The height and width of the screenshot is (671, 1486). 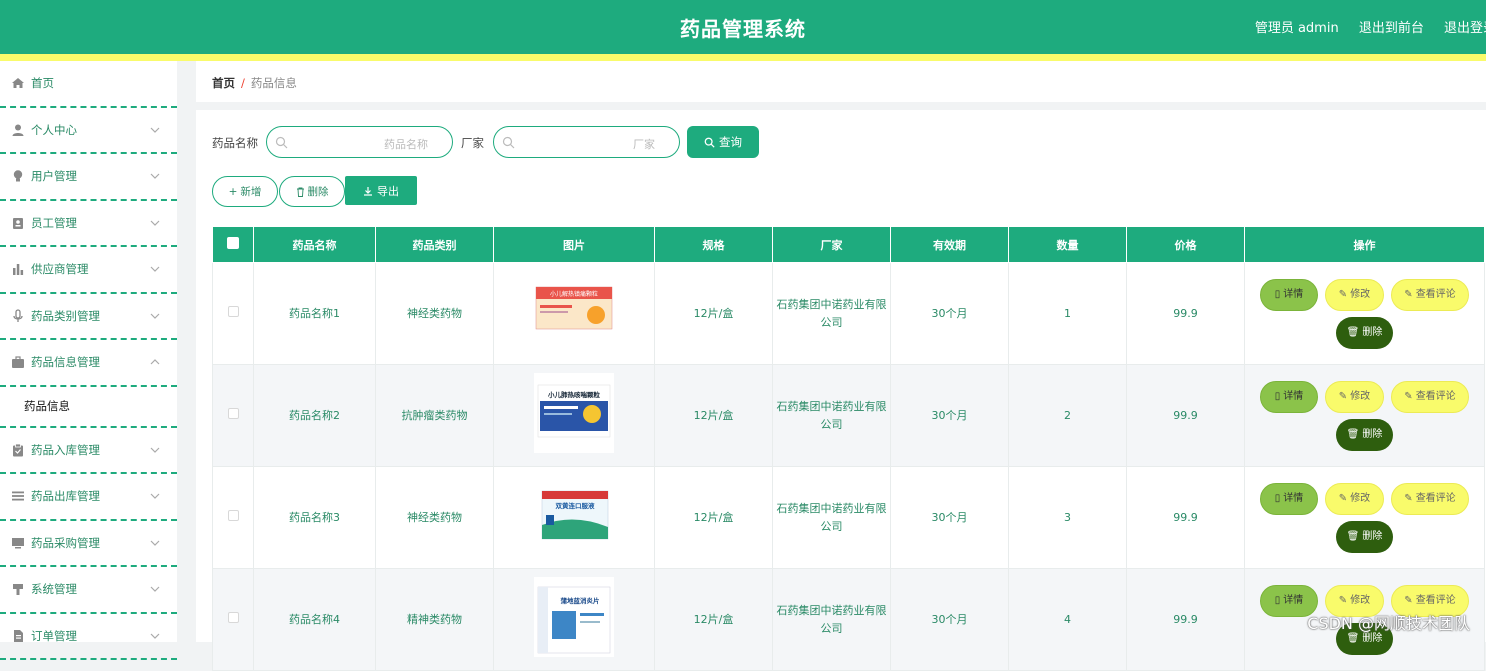 What do you see at coordinates (1465, 26) in the screenshot?
I see `logout-link: 退出登录` at bounding box center [1465, 26].